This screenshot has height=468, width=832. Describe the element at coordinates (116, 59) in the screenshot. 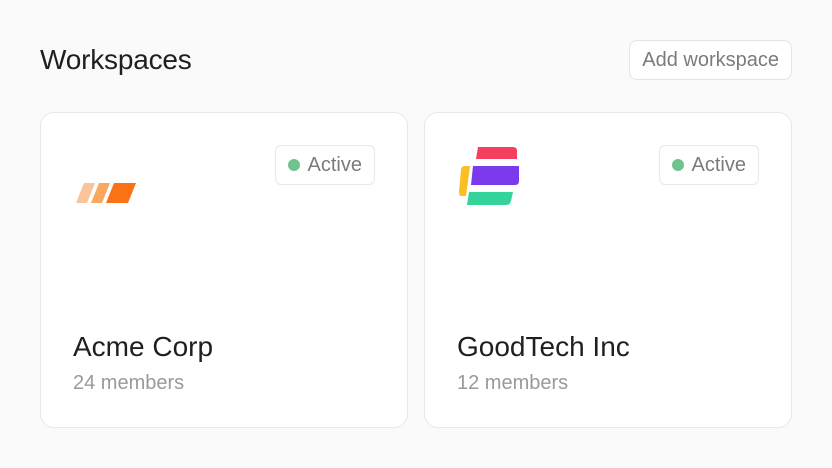

I see `page-title: Workspaces` at that location.